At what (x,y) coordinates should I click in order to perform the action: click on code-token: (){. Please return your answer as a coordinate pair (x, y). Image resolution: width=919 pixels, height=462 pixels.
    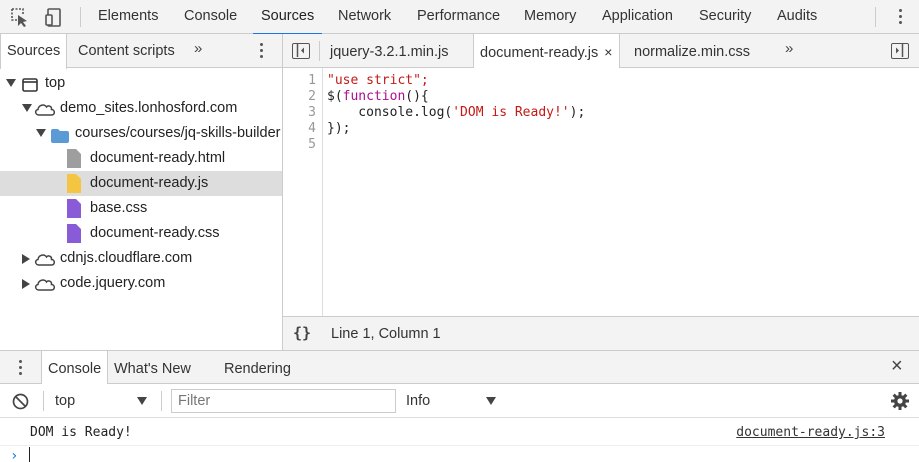
    Looking at the image, I should click on (417, 96).